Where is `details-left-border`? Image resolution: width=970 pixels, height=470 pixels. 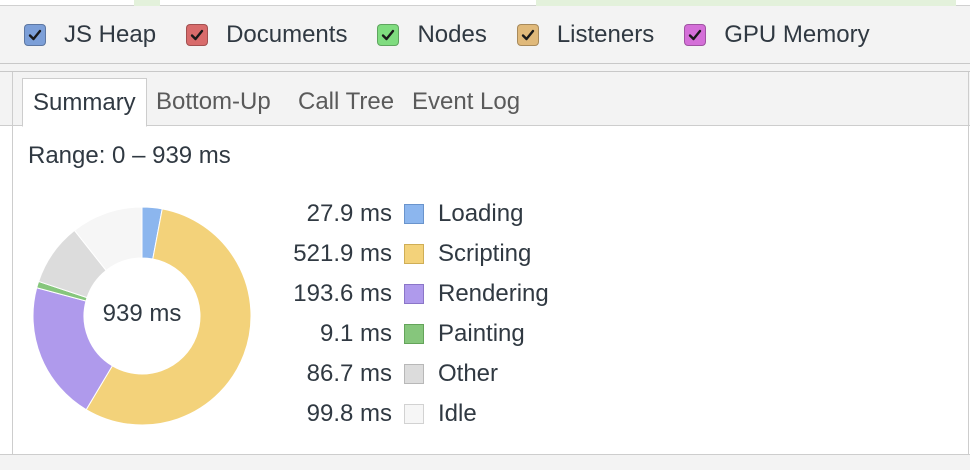 details-left-border is located at coordinates (12, 271).